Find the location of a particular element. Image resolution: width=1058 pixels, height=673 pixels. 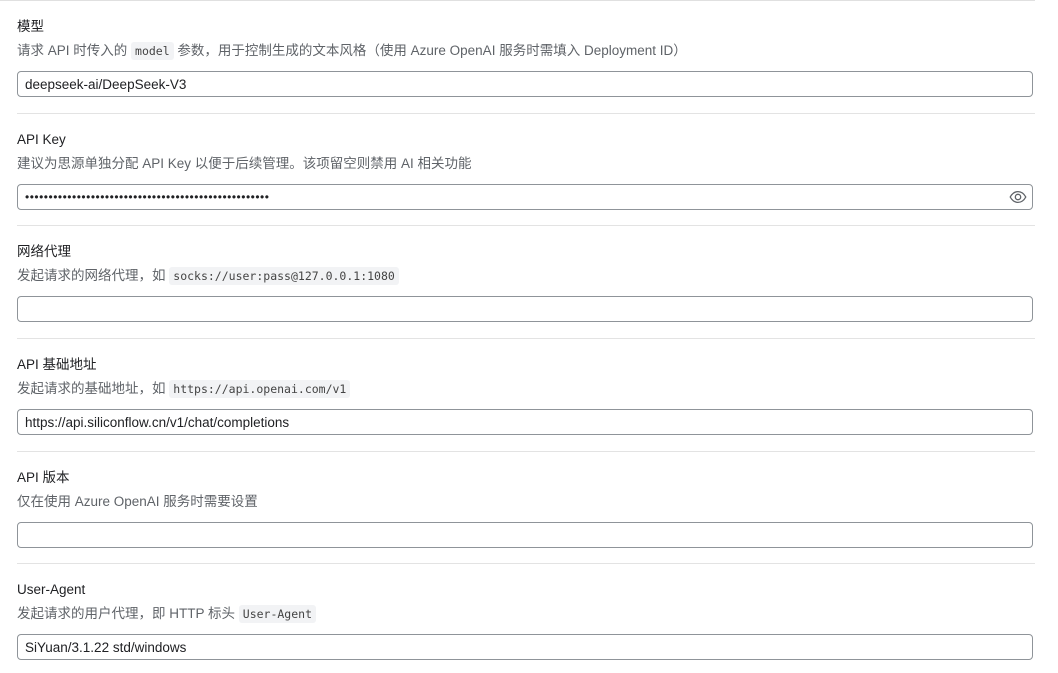

user-agent-field is located at coordinates (525, 647).